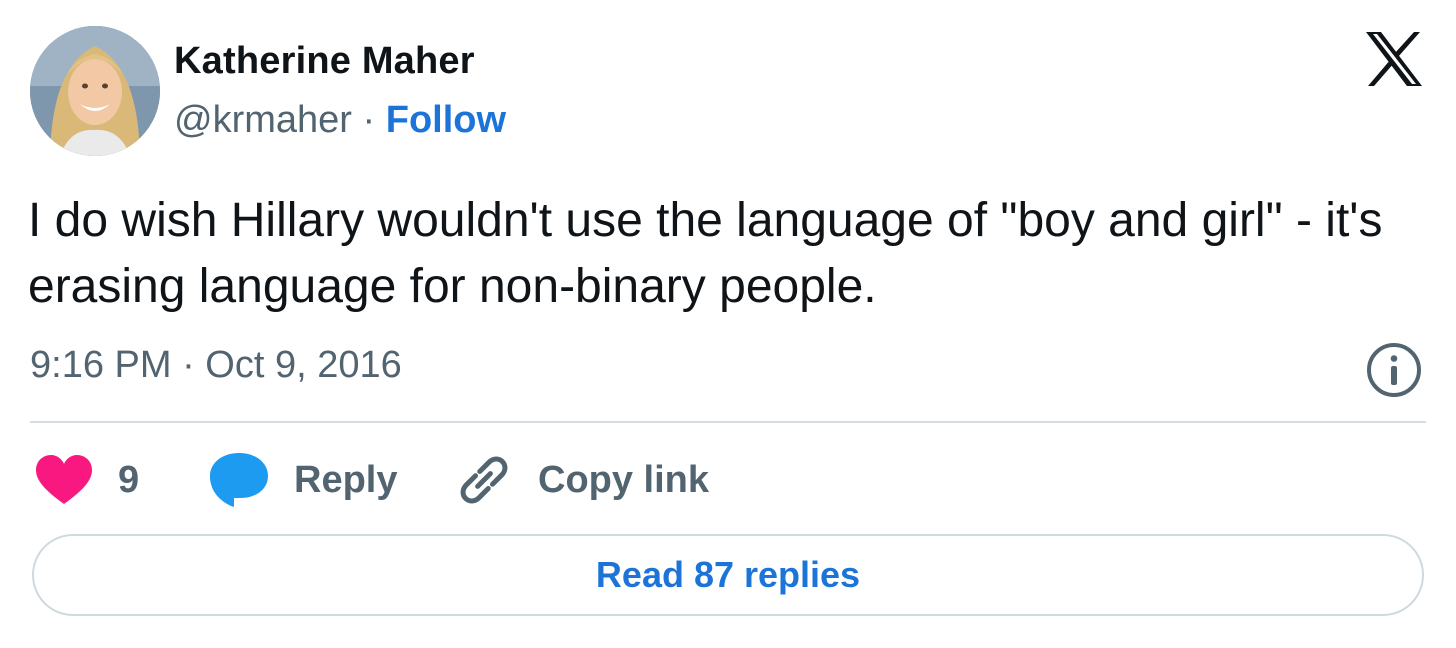  I want to click on heart-icon, so click(64, 479).